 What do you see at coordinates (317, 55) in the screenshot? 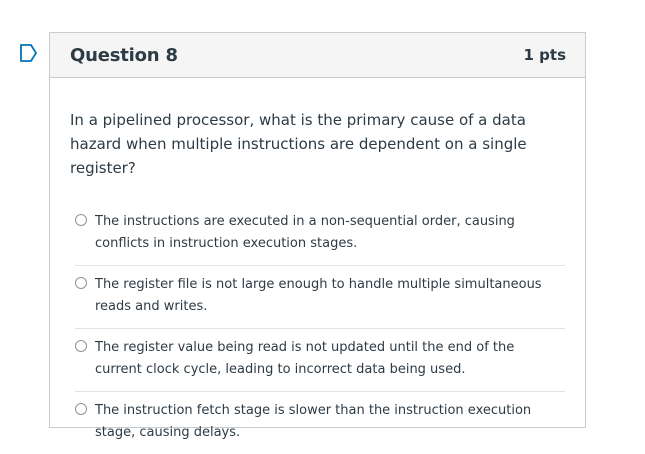
I see `question-header: Question 8 1 pts` at bounding box center [317, 55].